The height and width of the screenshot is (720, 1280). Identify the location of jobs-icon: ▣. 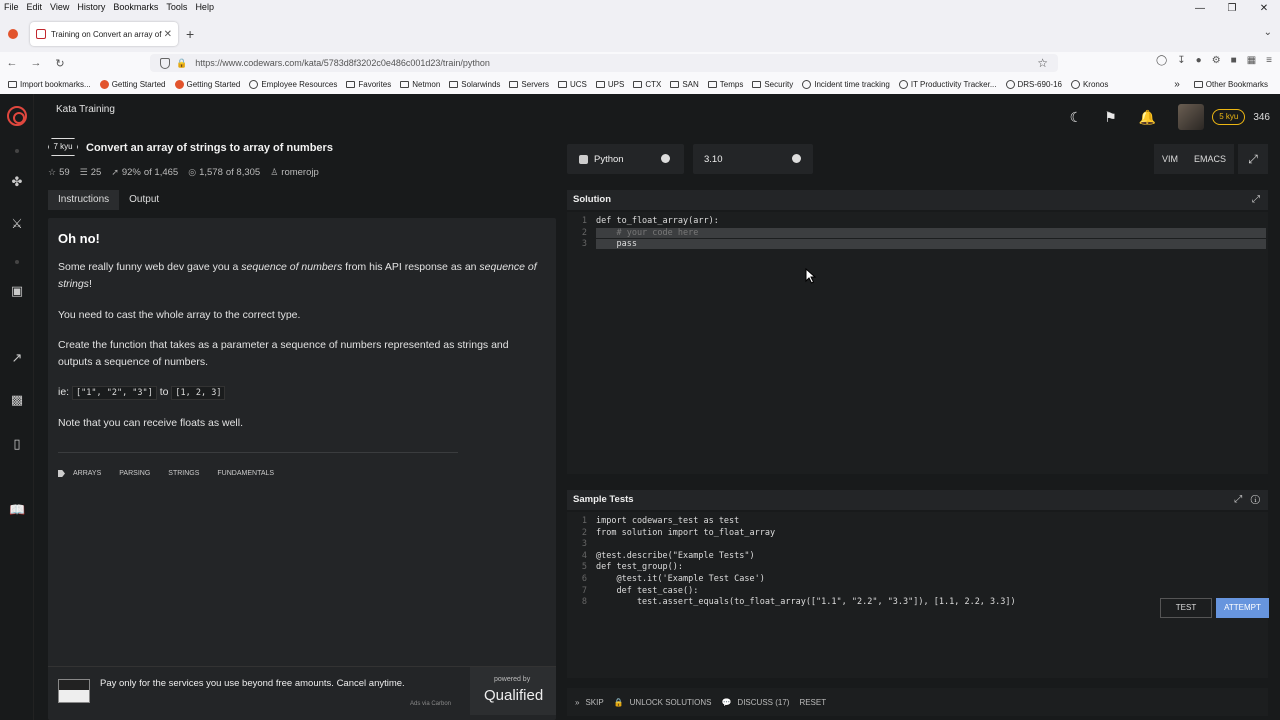
(17, 291).